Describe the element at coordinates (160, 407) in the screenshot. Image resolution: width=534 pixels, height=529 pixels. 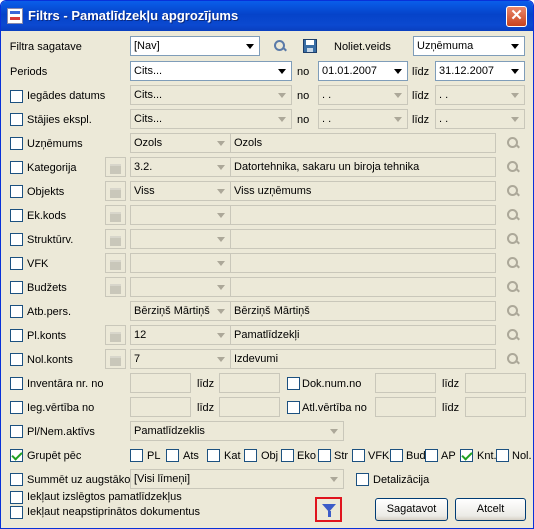
I see `iegvert-from-field` at that location.